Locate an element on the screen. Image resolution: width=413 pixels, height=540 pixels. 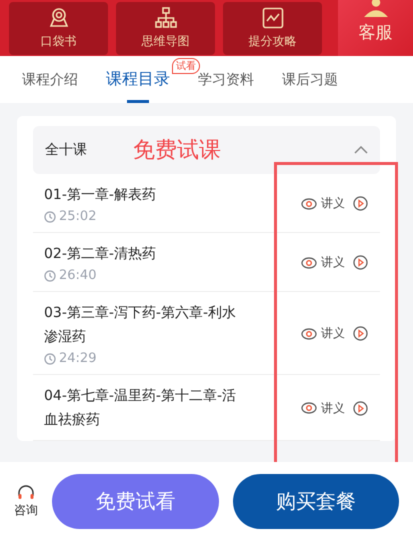
lesson-duration: 26:40 is located at coordinates (172, 275).